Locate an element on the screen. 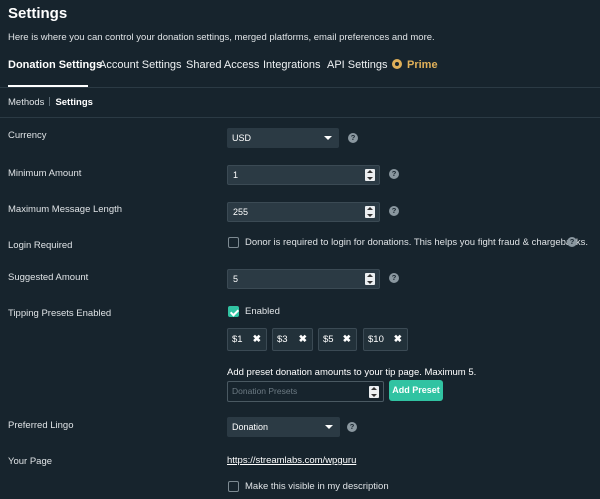 The width and height of the screenshot is (600, 499). currency-select: USD is located at coordinates (283, 138).